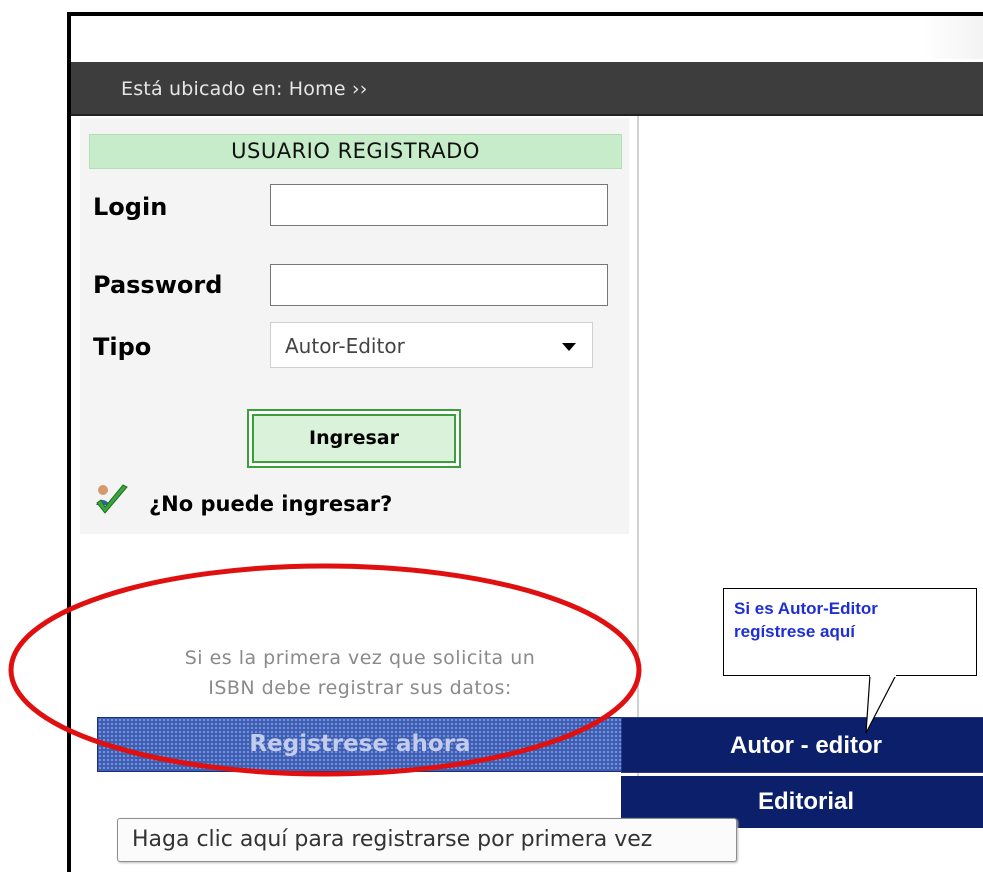 Image resolution: width=983 pixels, height=872 pixels. I want to click on breadcrumb: Está ubicado en: Home ››, so click(527, 89).